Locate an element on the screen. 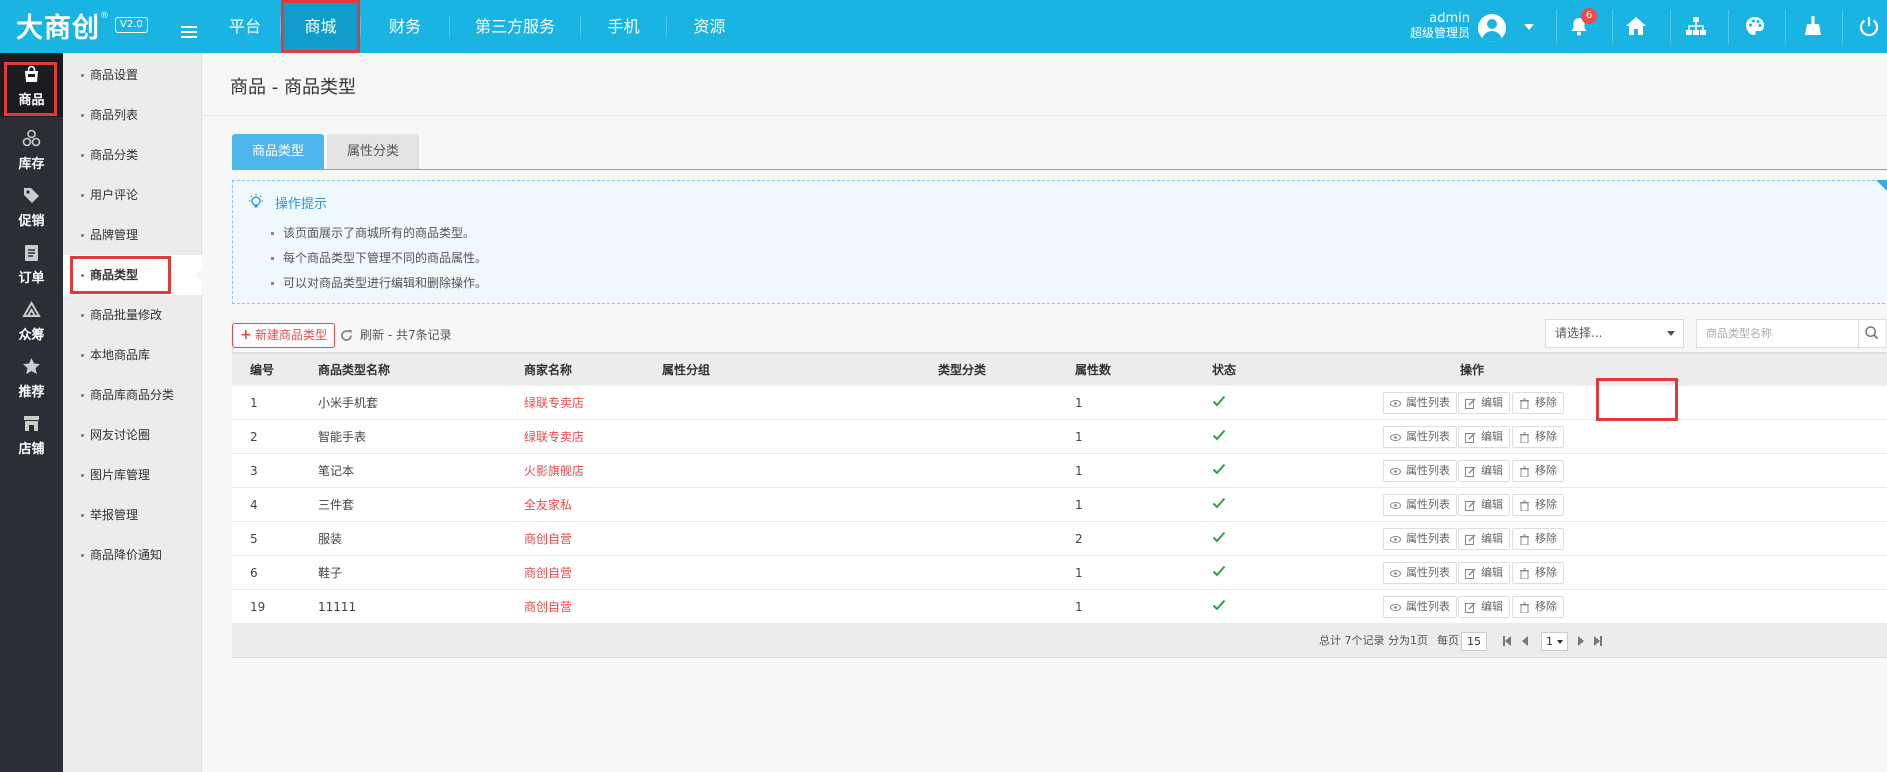 This screenshot has width=1887, height=772. highlight-frame is located at coordinates (1637, 399).